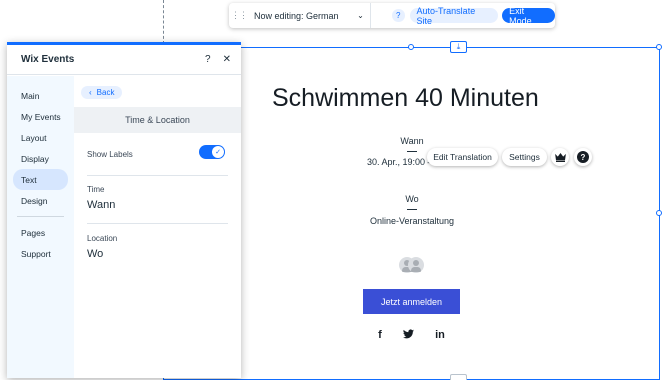 This screenshot has width=669, height=380. What do you see at coordinates (412, 141) in the screenshot?
I see `time-label: Wann` at bounding box center [412, 141].